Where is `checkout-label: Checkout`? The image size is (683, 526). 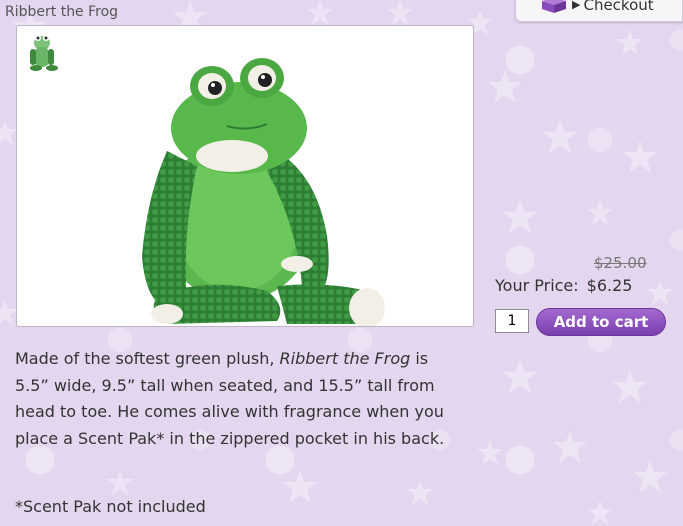 checkout-label: Checkout is located at coordinates (618, 7).